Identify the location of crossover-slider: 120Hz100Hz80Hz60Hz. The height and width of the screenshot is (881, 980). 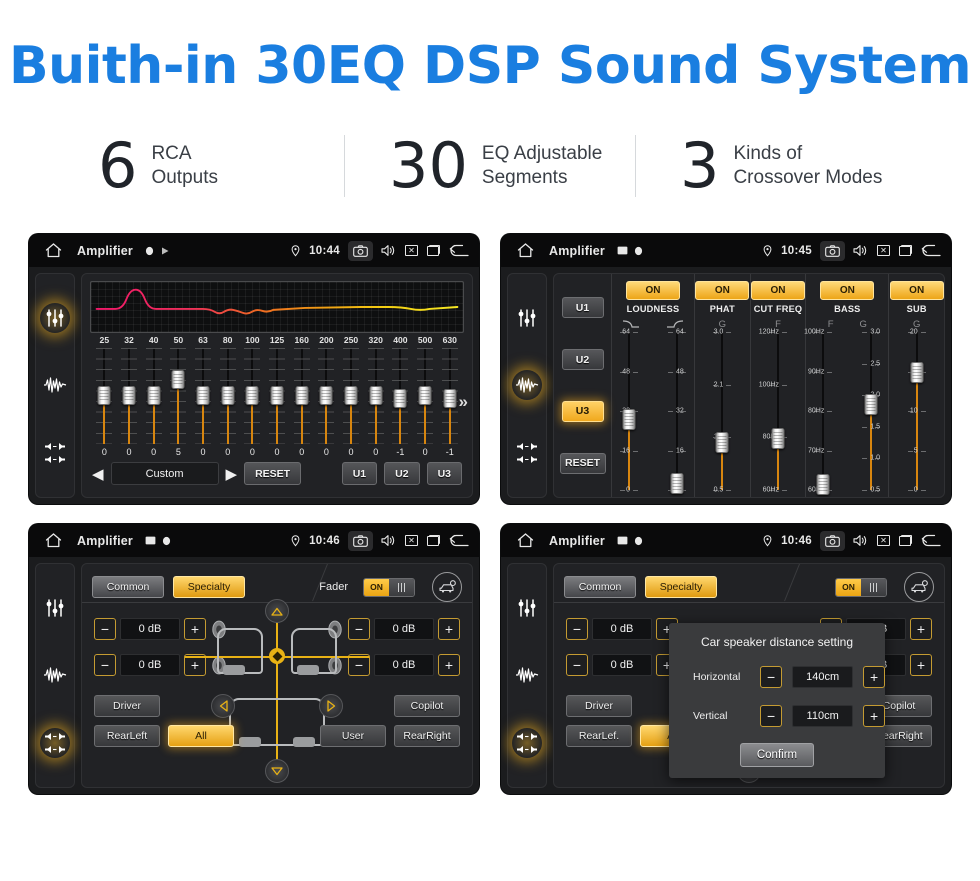
(777, 411).